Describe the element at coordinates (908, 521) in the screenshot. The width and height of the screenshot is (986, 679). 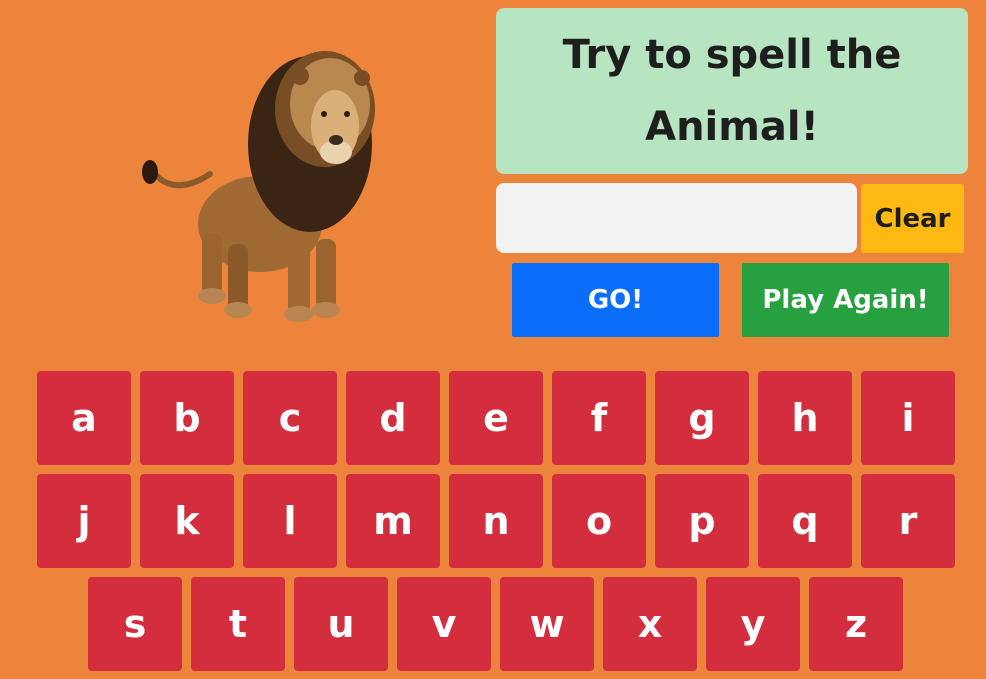
I see `key-r: r` at that location.